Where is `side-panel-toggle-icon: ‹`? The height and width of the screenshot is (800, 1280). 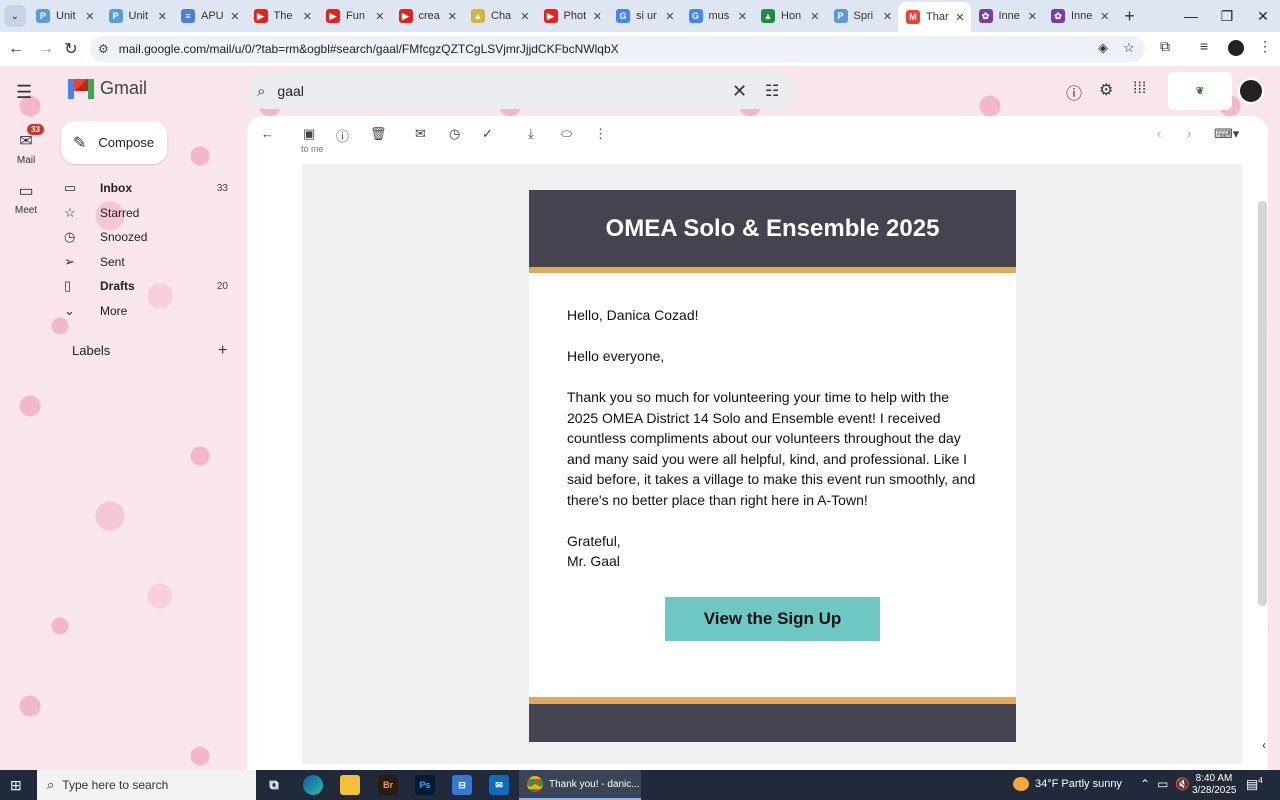 side-panel-toggle-icon: ‹ is located at coordinates (1264, 745).